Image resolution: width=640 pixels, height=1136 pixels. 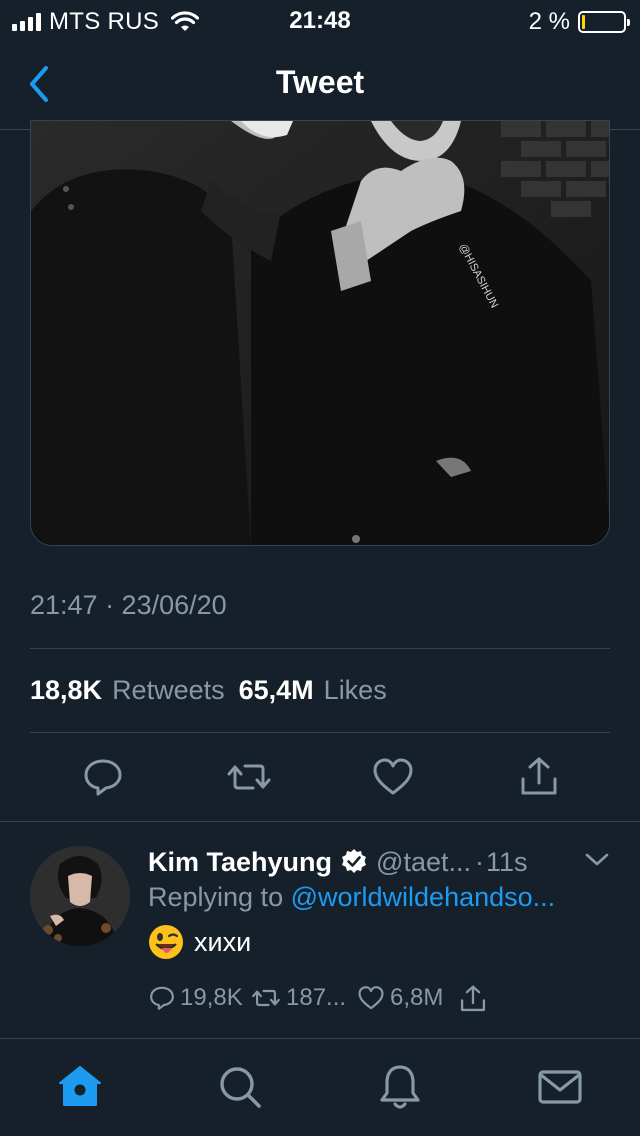 What do you see at coordinates (604, 22) in the screenshot?
I see `battery-icon` at bounding box center [604, 22].